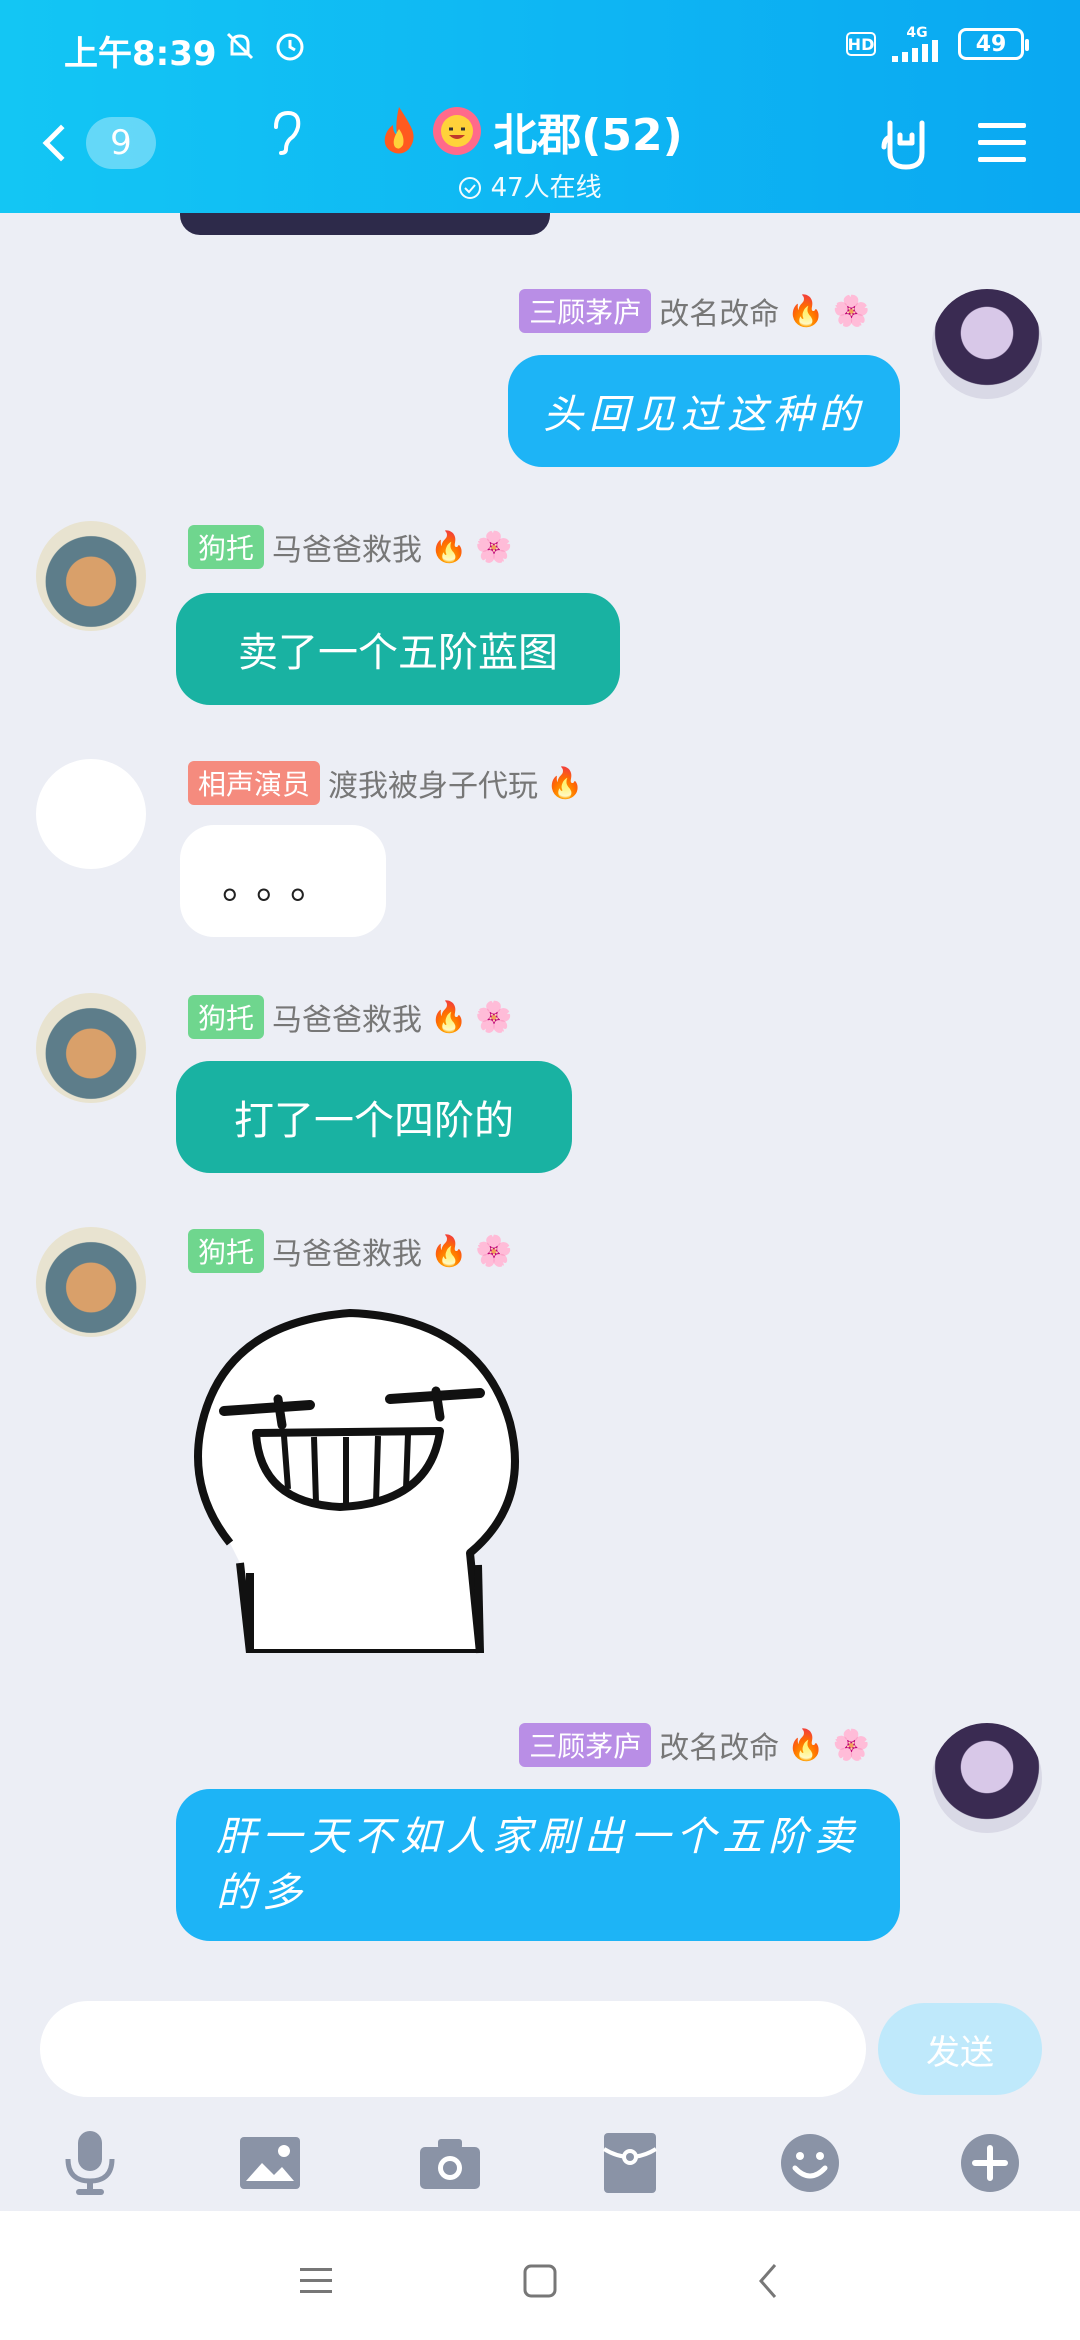  What do you see at coordinates (540, 2281) in the screenshot?
I see `home-icon` at bounding box center [540, 2281].